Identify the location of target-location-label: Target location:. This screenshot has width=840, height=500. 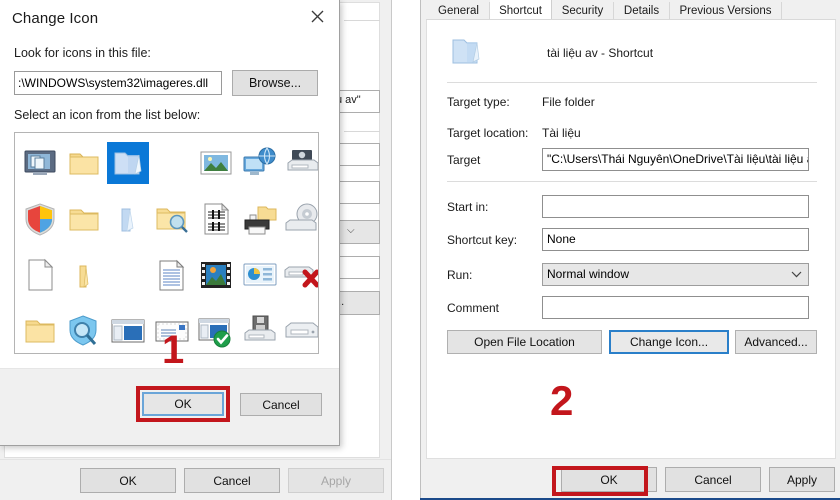
(488, 133).